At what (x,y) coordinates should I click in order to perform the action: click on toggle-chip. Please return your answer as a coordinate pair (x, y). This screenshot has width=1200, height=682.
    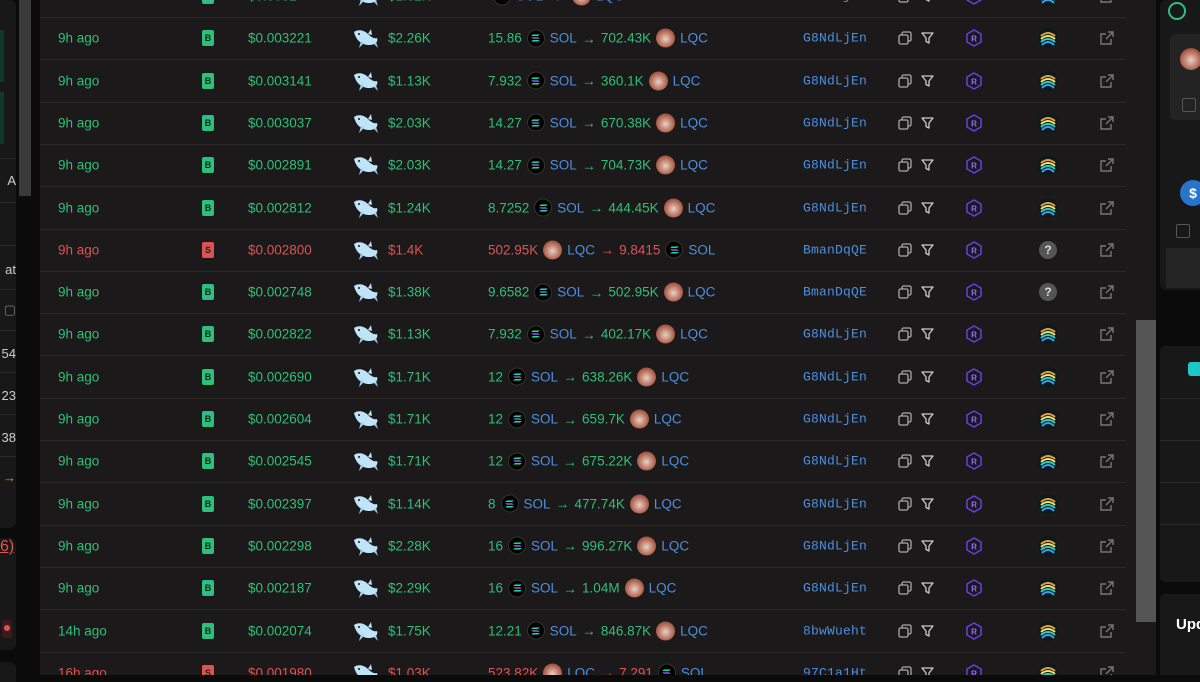
    Looking at the image, I should click on (1194, 369).